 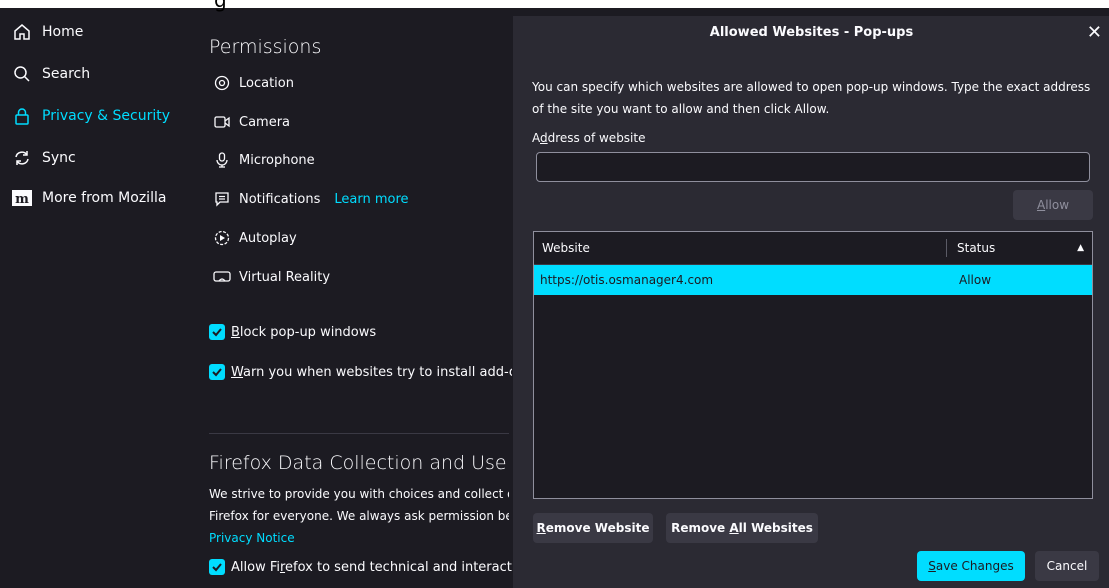 What do you see at coordinates (1067, 566) in the screenshot?
I see `cancel-button: Cancel` at bounding box center [1067, 566].